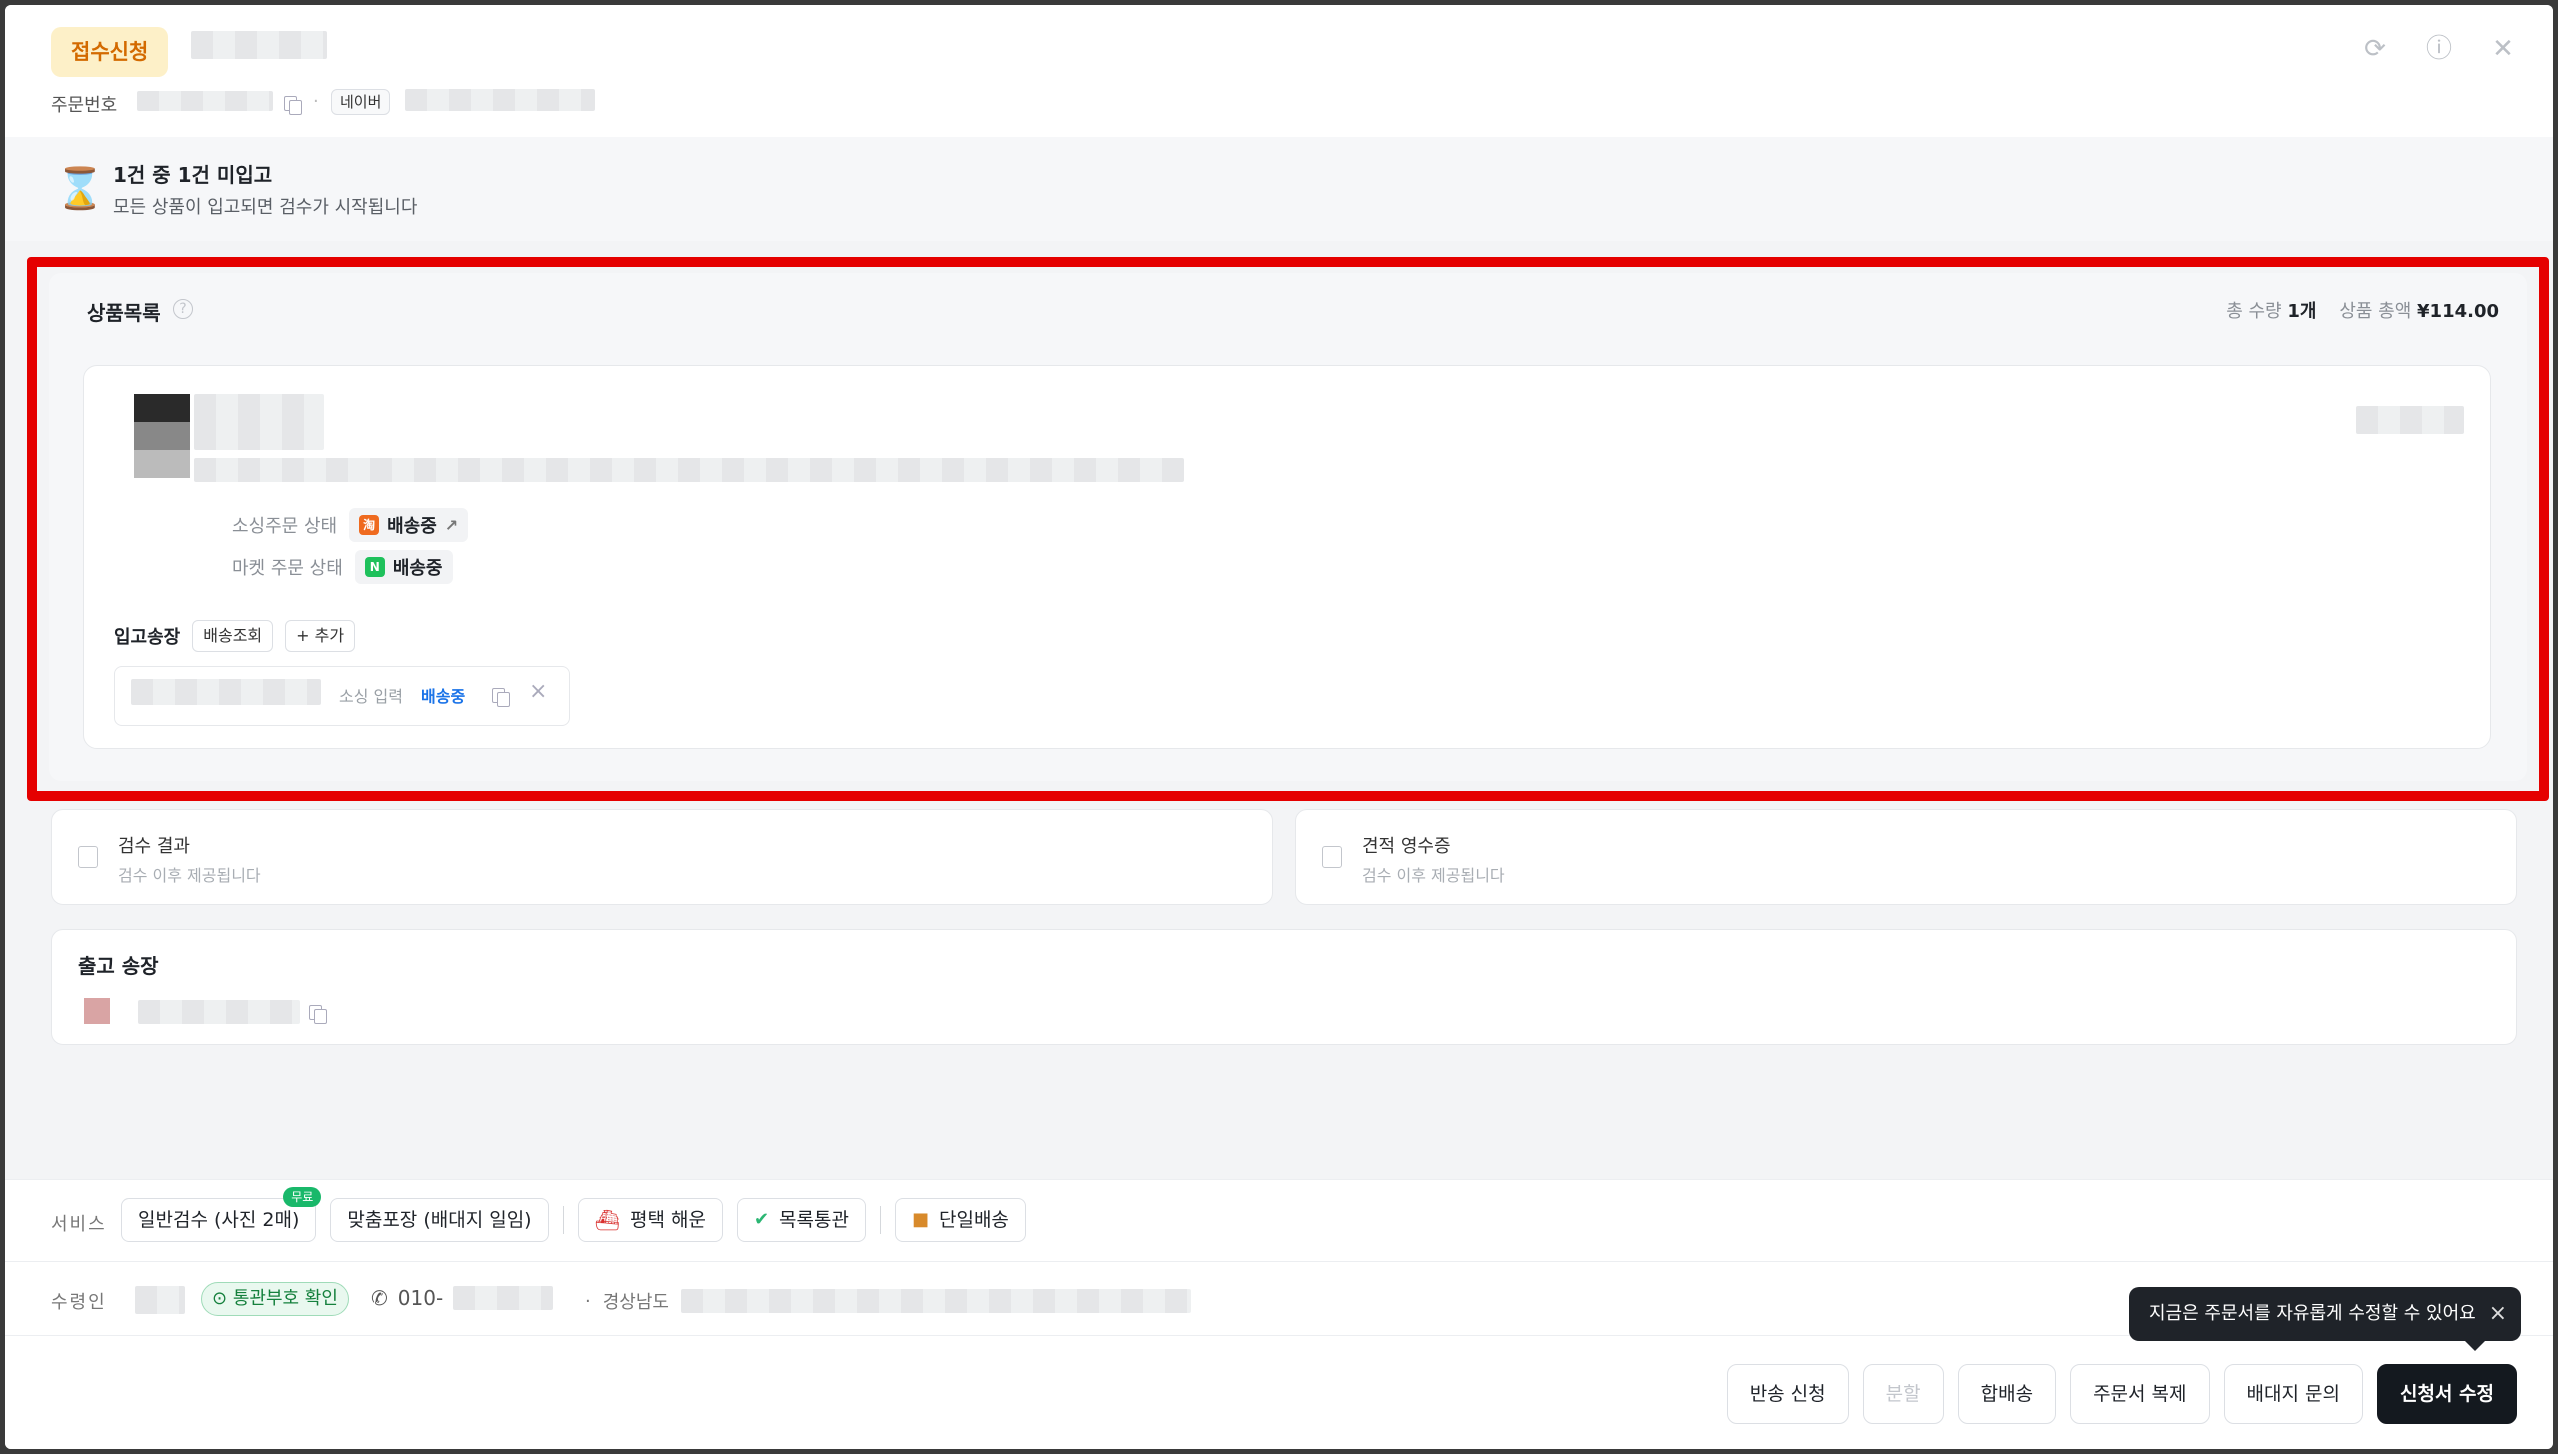  I want to click on redacted-tracking-number, so click(226, 692).